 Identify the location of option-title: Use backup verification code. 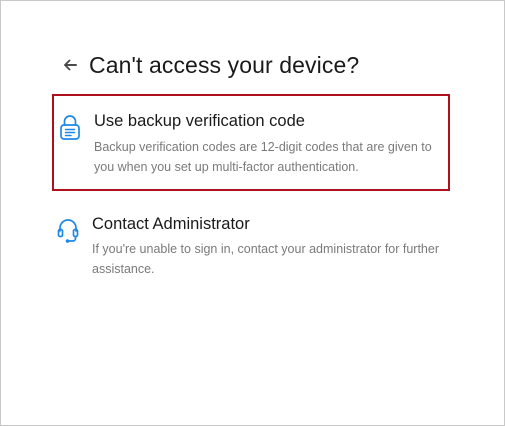
(199, 121).